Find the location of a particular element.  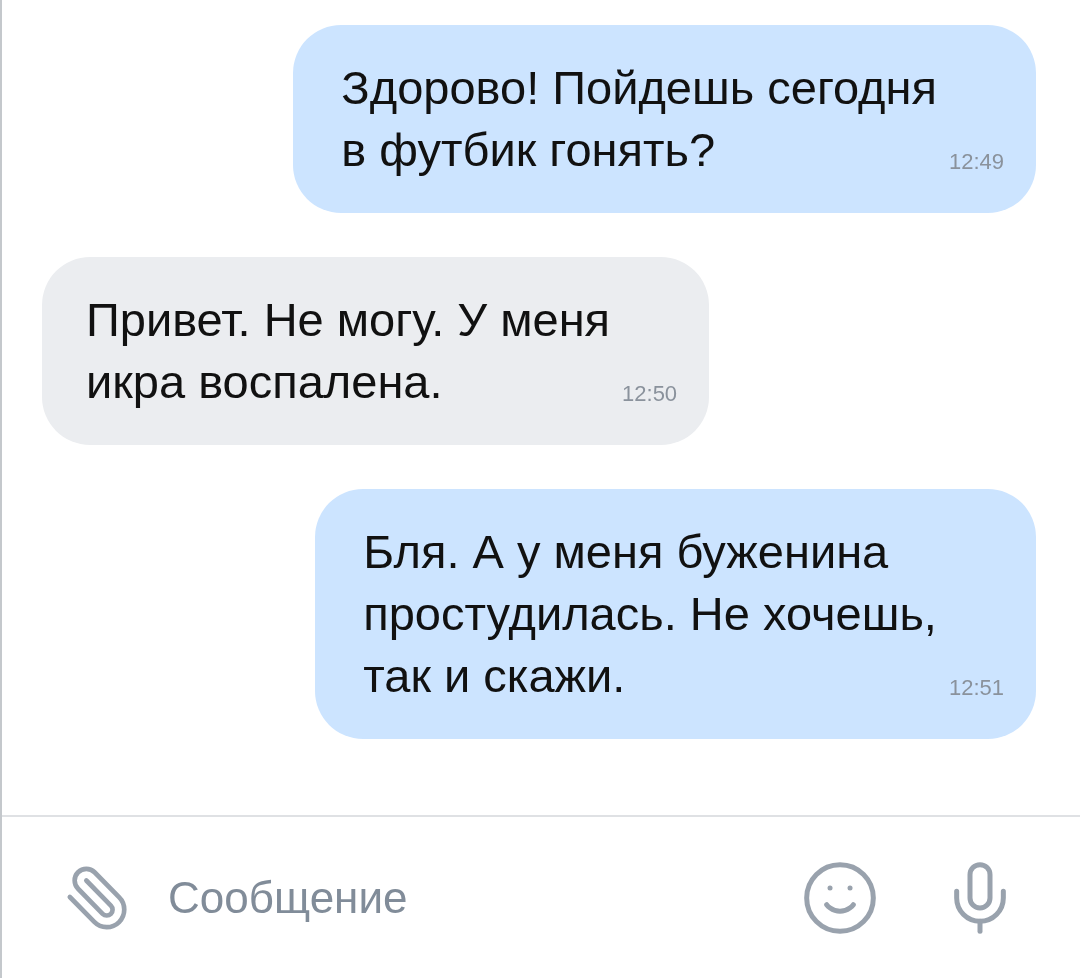

message-text: Привет. Не могу. У меня икра воспалена. is located at coordinates (348, 351).